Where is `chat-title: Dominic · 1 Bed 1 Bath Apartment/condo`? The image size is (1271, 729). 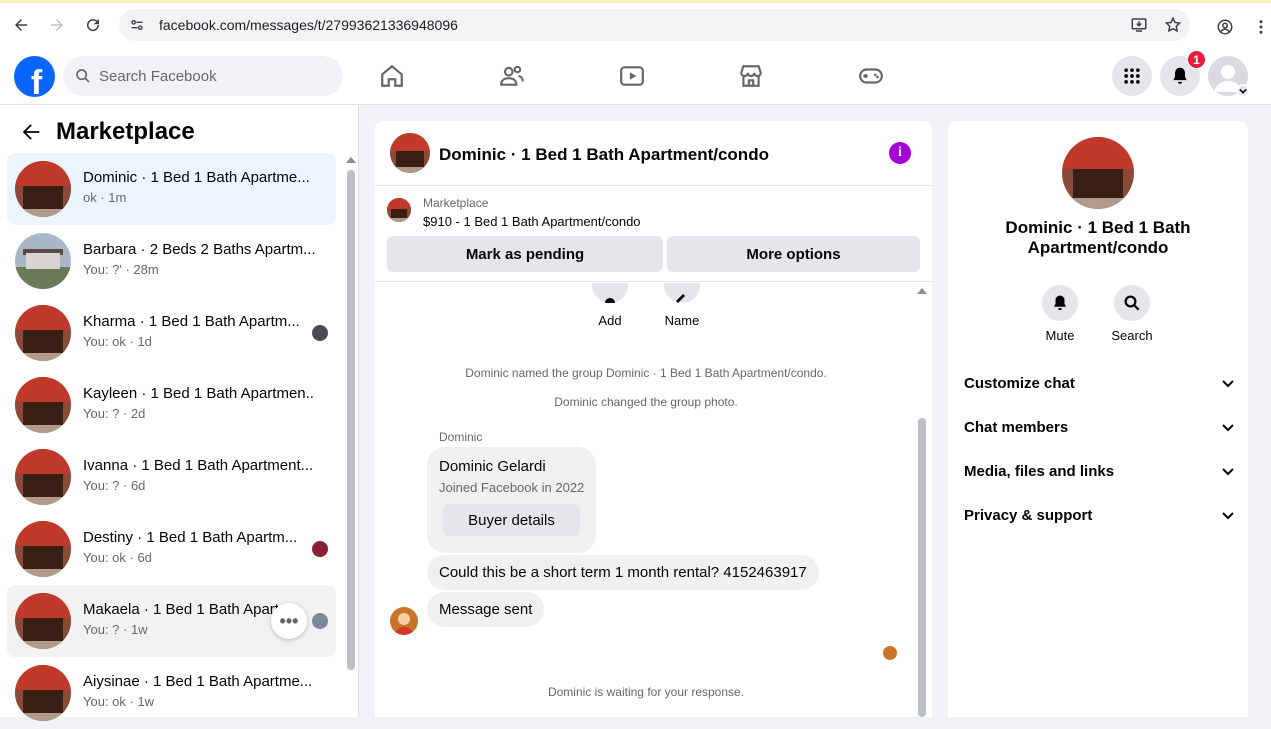 chat-title: Dominic · 1 Bed 1 Bath Apartment/condo is located at coordinates (604, 155).